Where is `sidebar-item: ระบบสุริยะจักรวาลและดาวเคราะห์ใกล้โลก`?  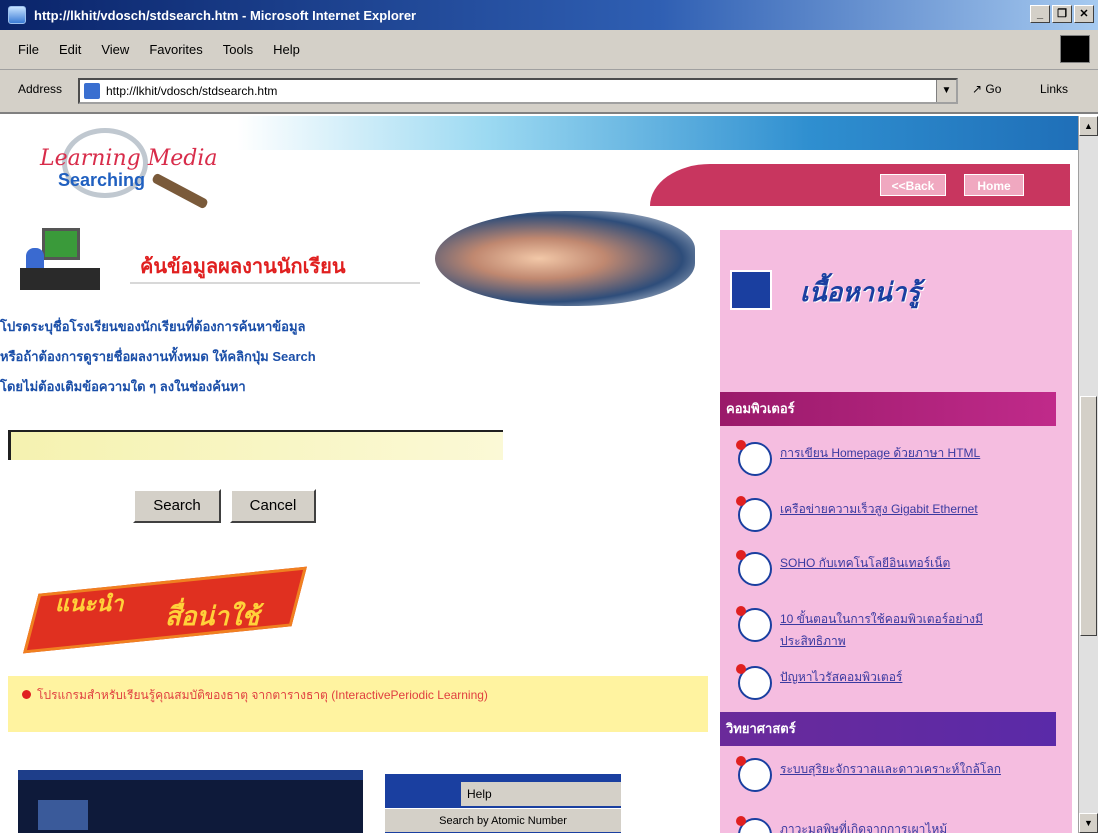 sidebar-item: ระบบสุริยะจักรวาลและดาวเคราะห์ใกล้โลก is located at coordinates (897, 774).